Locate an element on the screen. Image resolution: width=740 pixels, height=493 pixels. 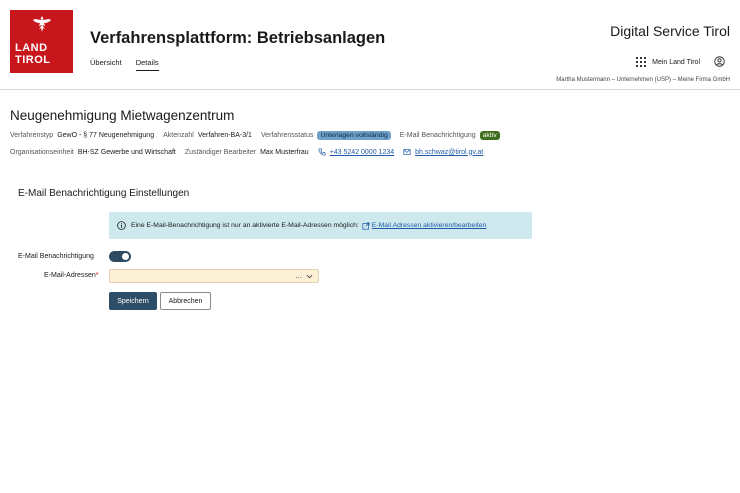
email-adressen-label-text: E-Mail-Adressen is located at coordinates (70, 275).